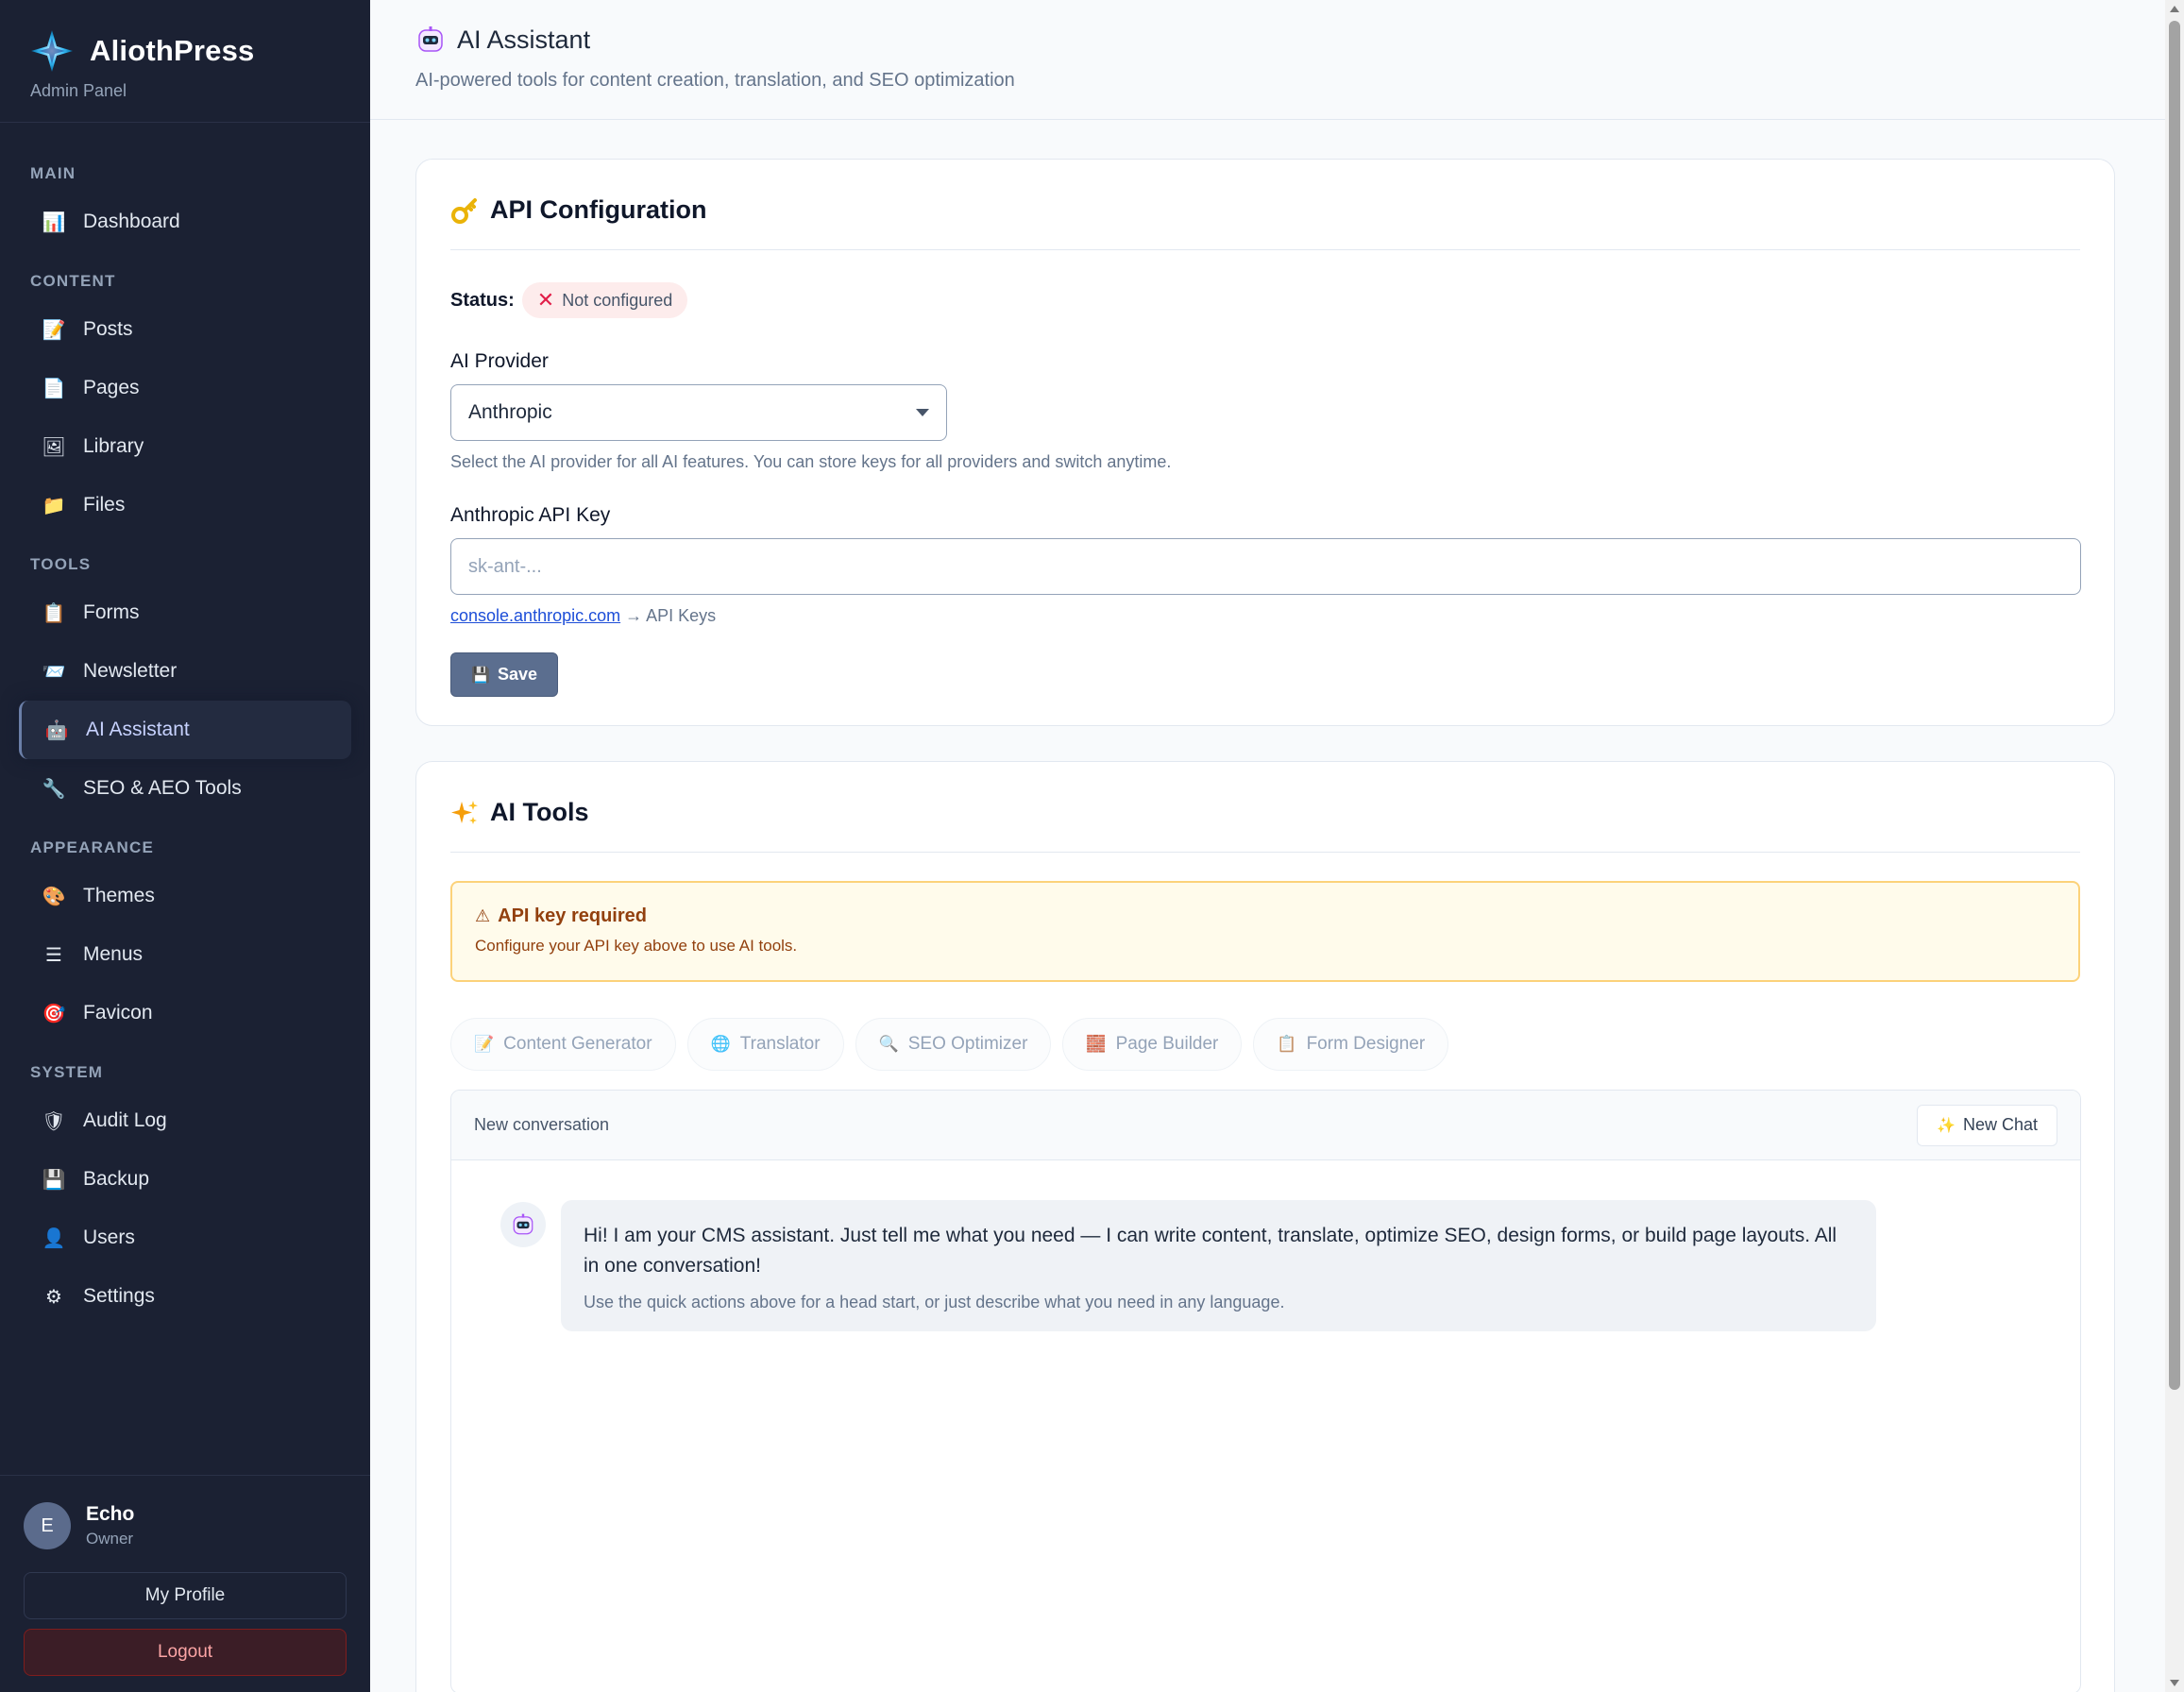 This screenshot has width=2184, height=1692. What do you see at coordinates (185, 1296) in the screenshot?
I see `sidebar-item-settings: ⚙ Settings` at bounding box center [185, 1296].